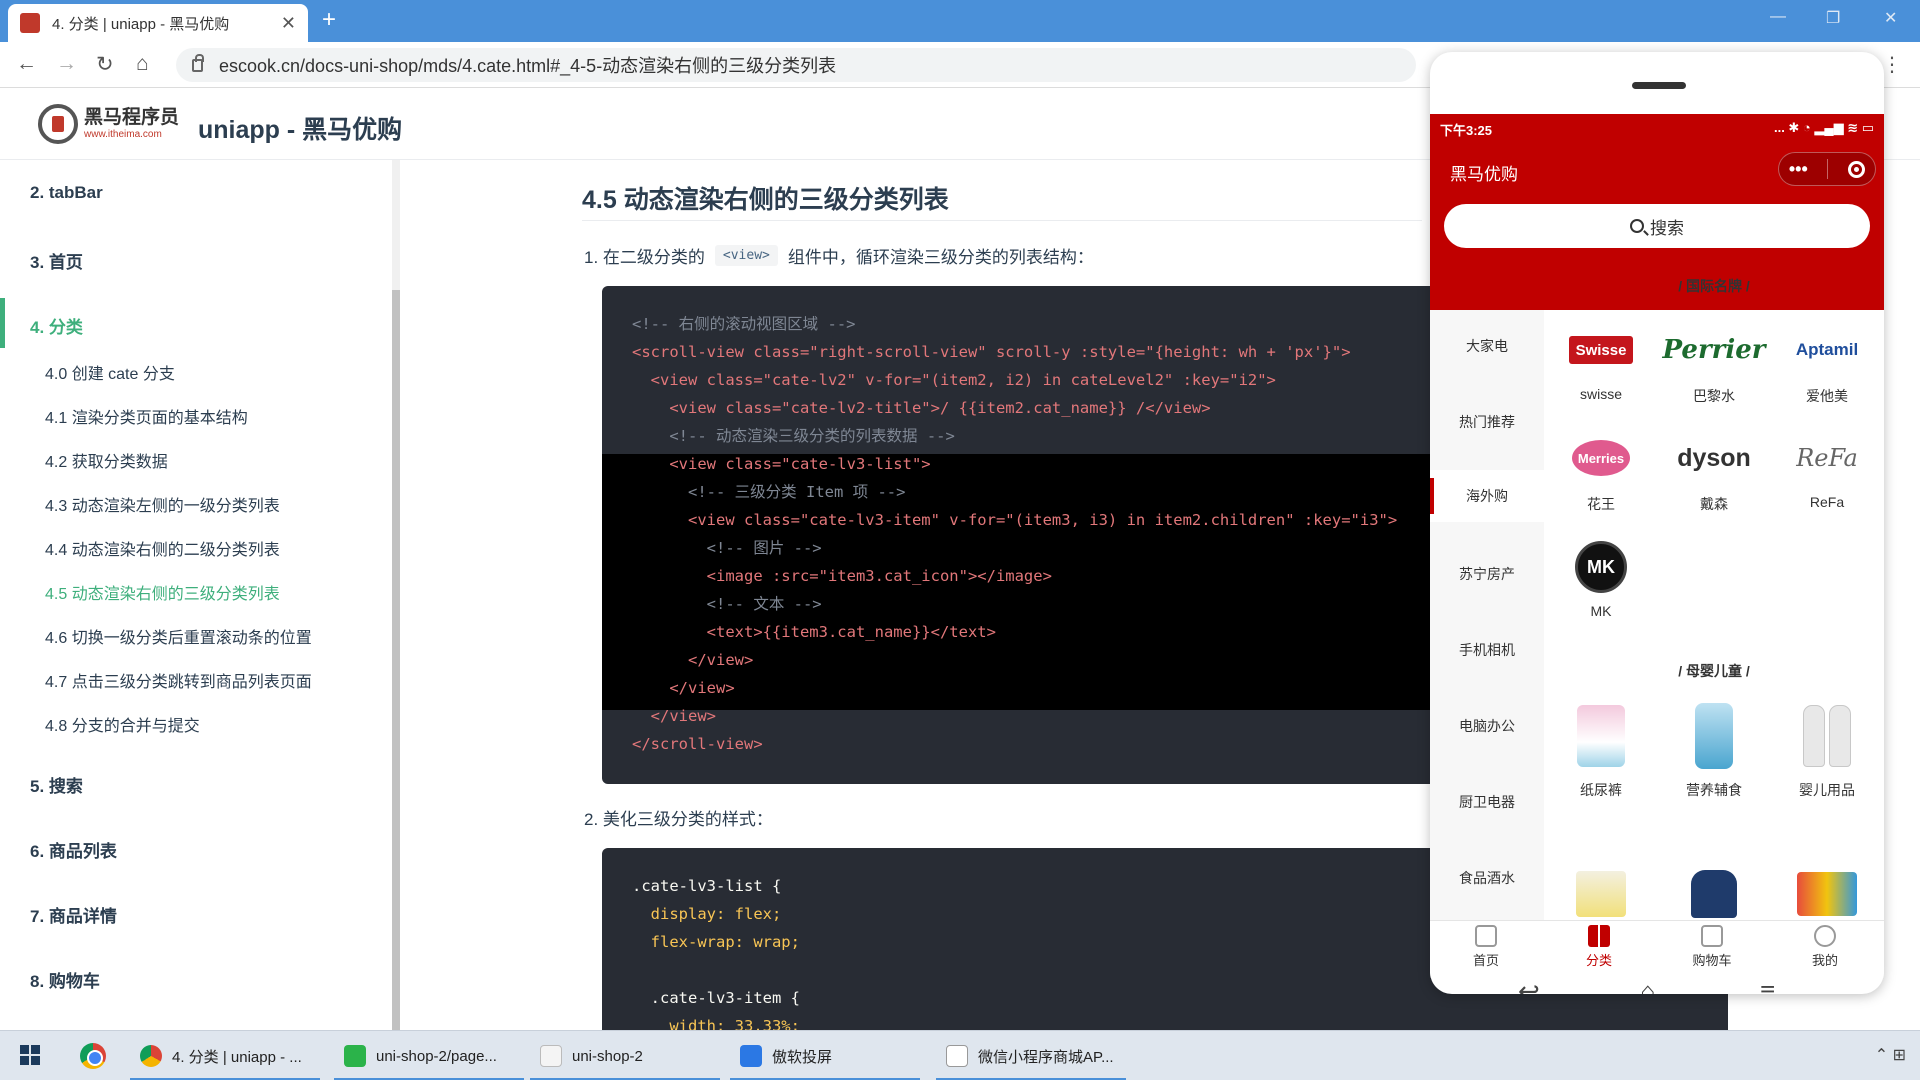 The image size is (1920, 1080). What do you see at coordinates (108, 124) in the screenshot?
I see `site-logo: 黑马程序员 www.itheima.com` at bounding box center [108, 124].